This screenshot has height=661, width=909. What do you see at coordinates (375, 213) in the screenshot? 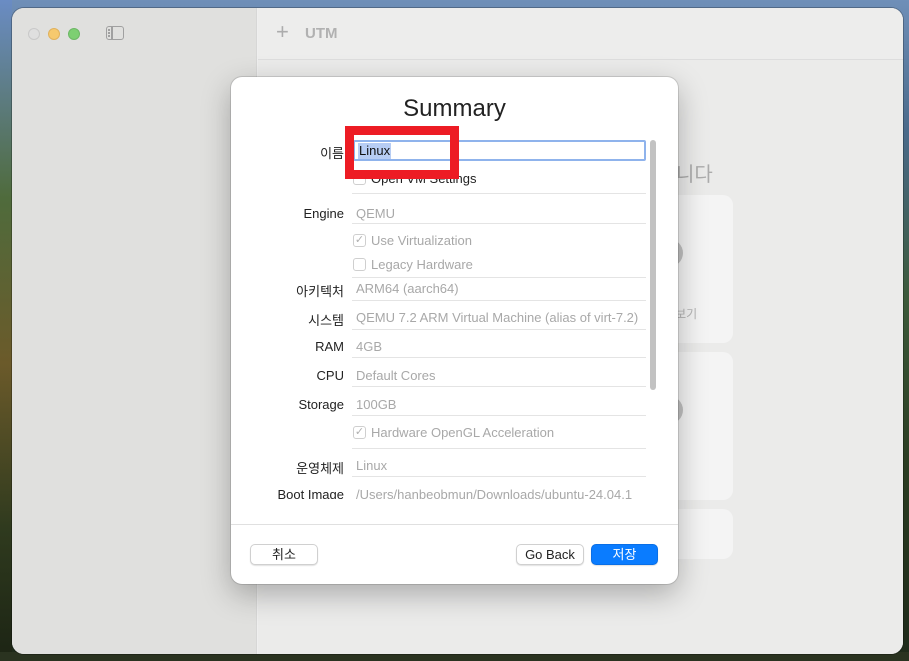
I see `engine-value: QEMU` at bounding box center [375, 213].